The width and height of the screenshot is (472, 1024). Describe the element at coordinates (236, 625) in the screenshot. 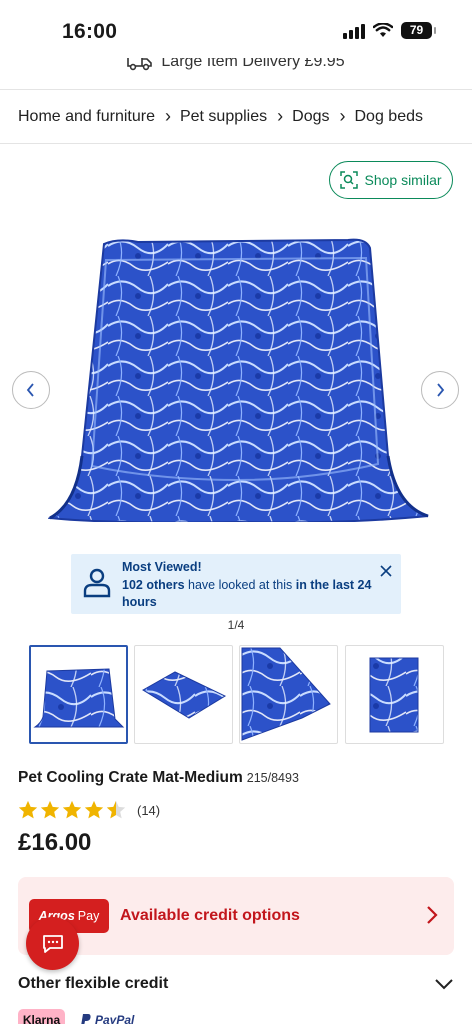

I see `image-pager: 1/4` at that location.